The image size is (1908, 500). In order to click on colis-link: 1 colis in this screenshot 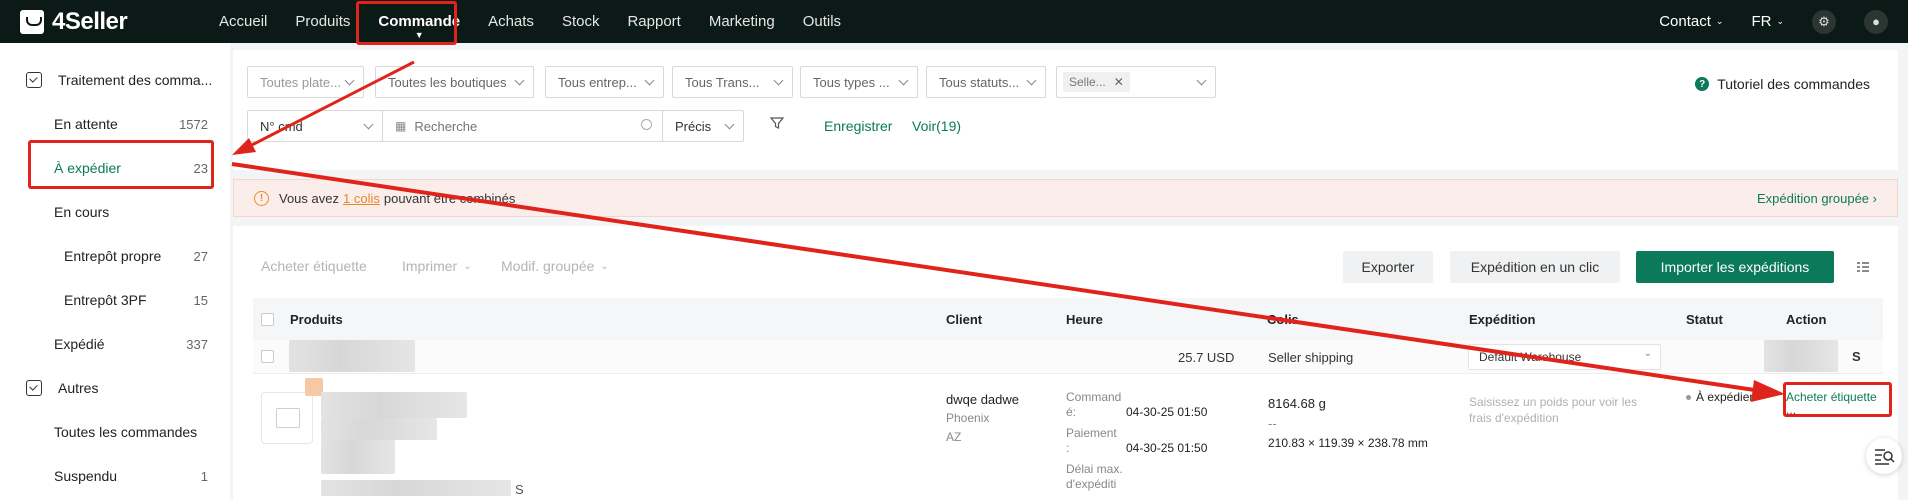, I will do `click(361, 198)`.